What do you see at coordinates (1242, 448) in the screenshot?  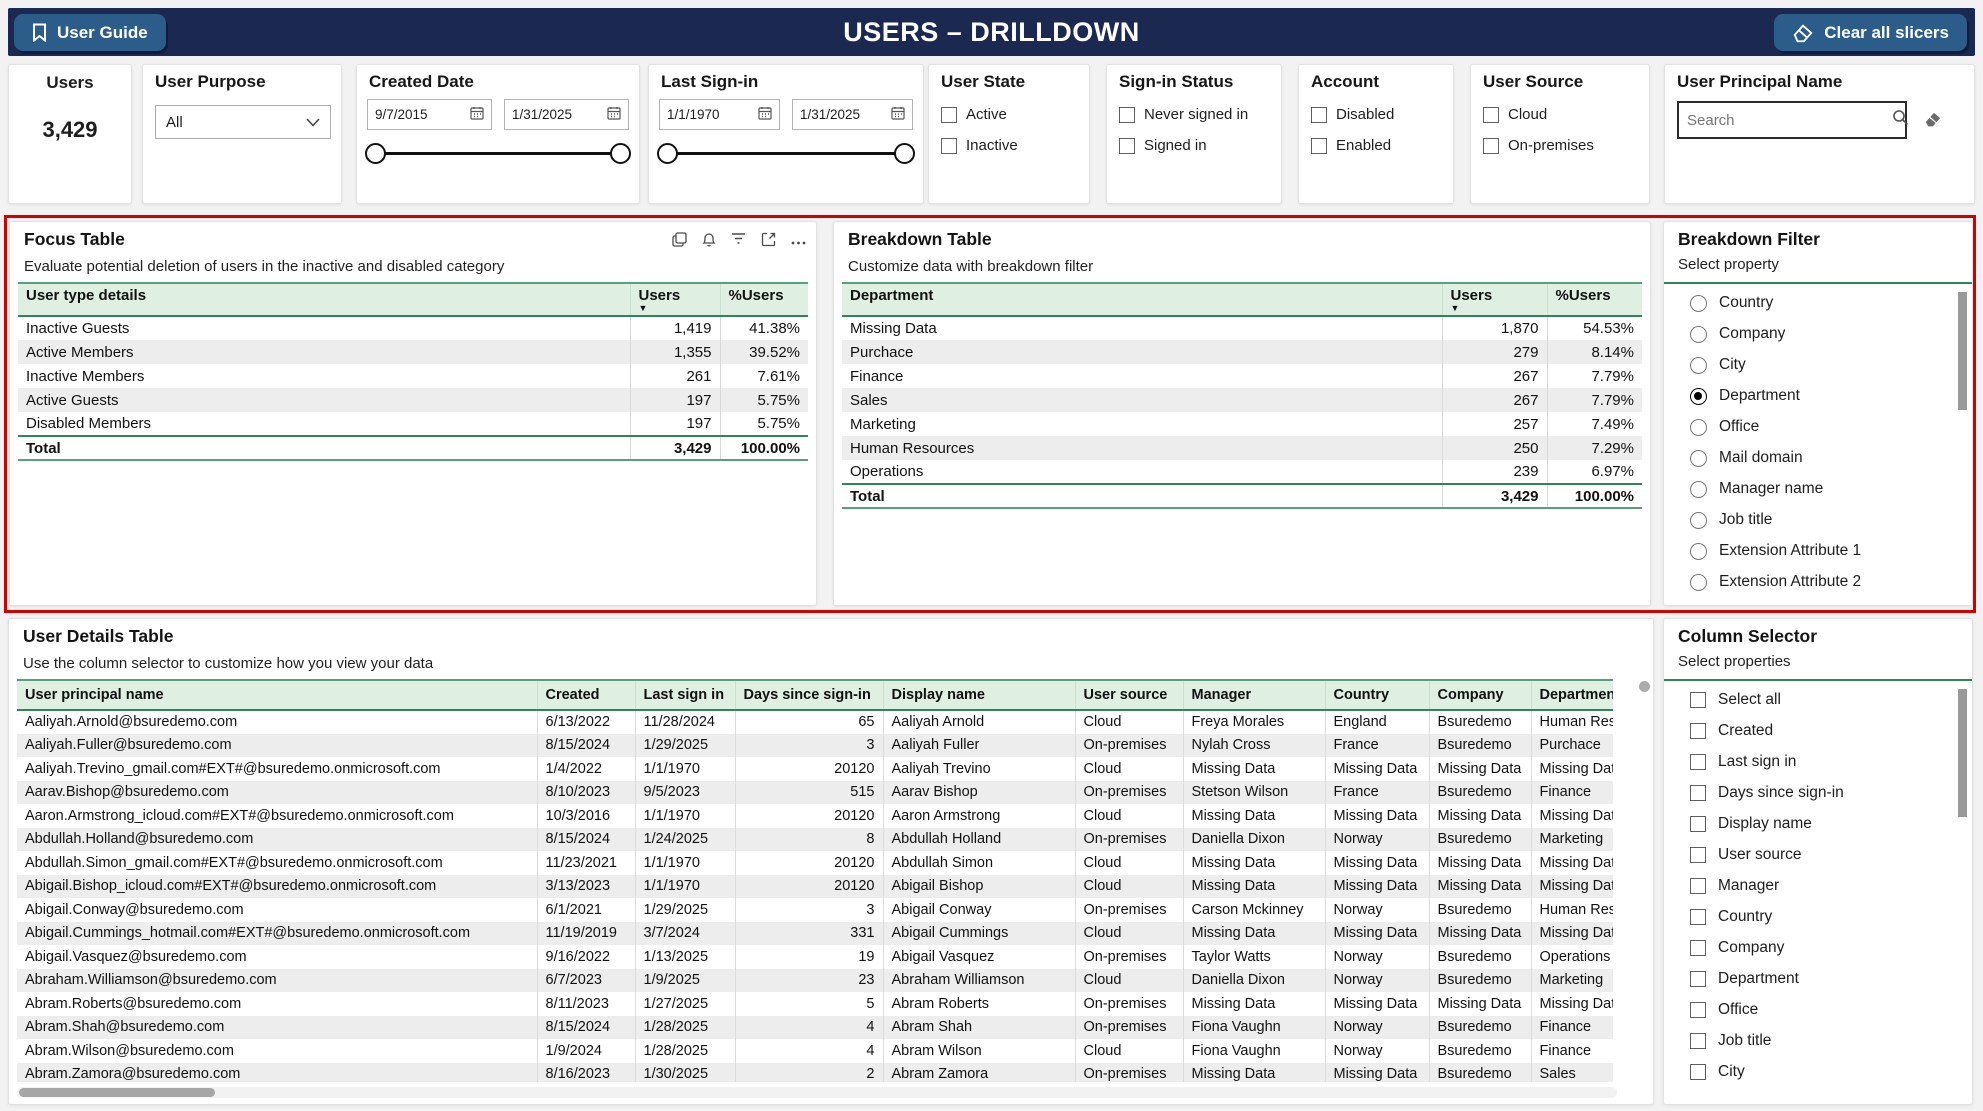 I see `table-row: Human Resources 250 7.29%` at bounding box center [1242, 448].